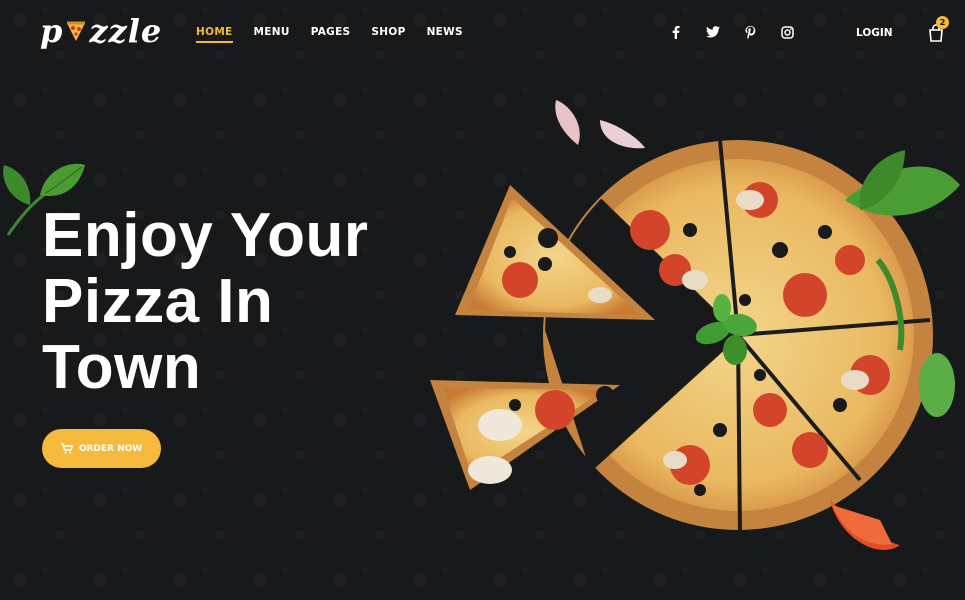 This screenshot has height=600, width=965. I want to click on hero-title-line-2: Pizza In, so click(158, 301).